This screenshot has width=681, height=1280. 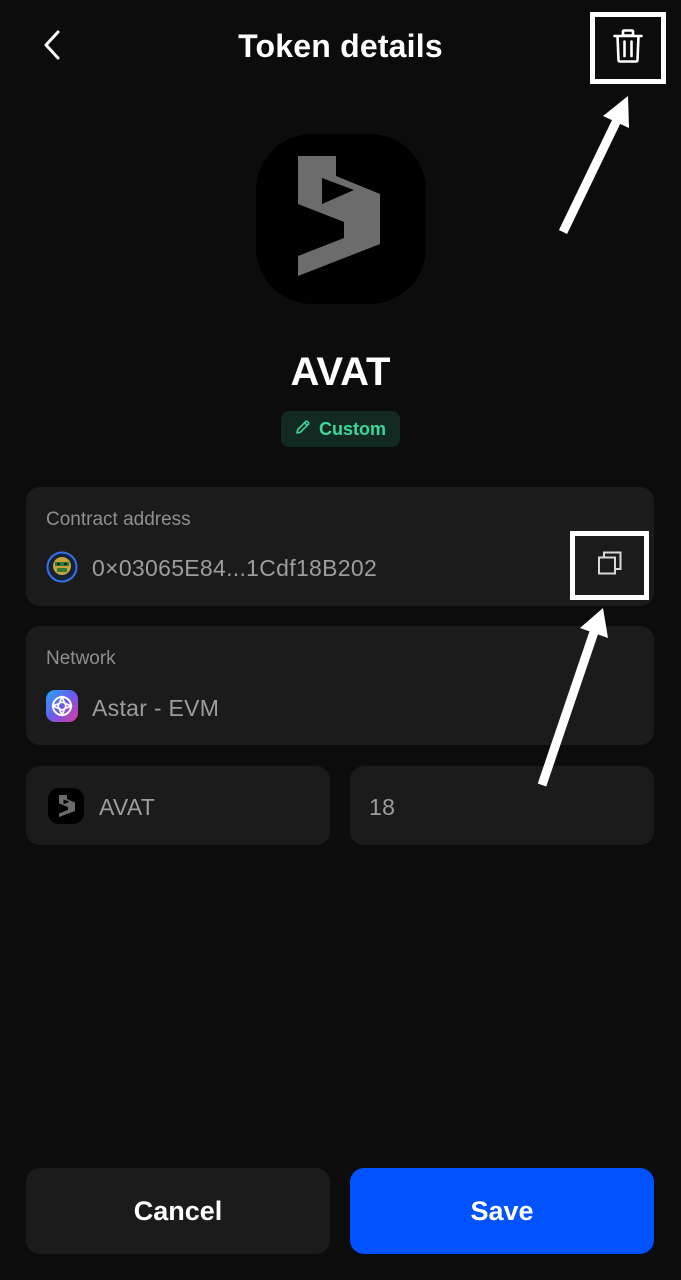 I want to click on avat-logo-icon, so click(x=341, y=219).